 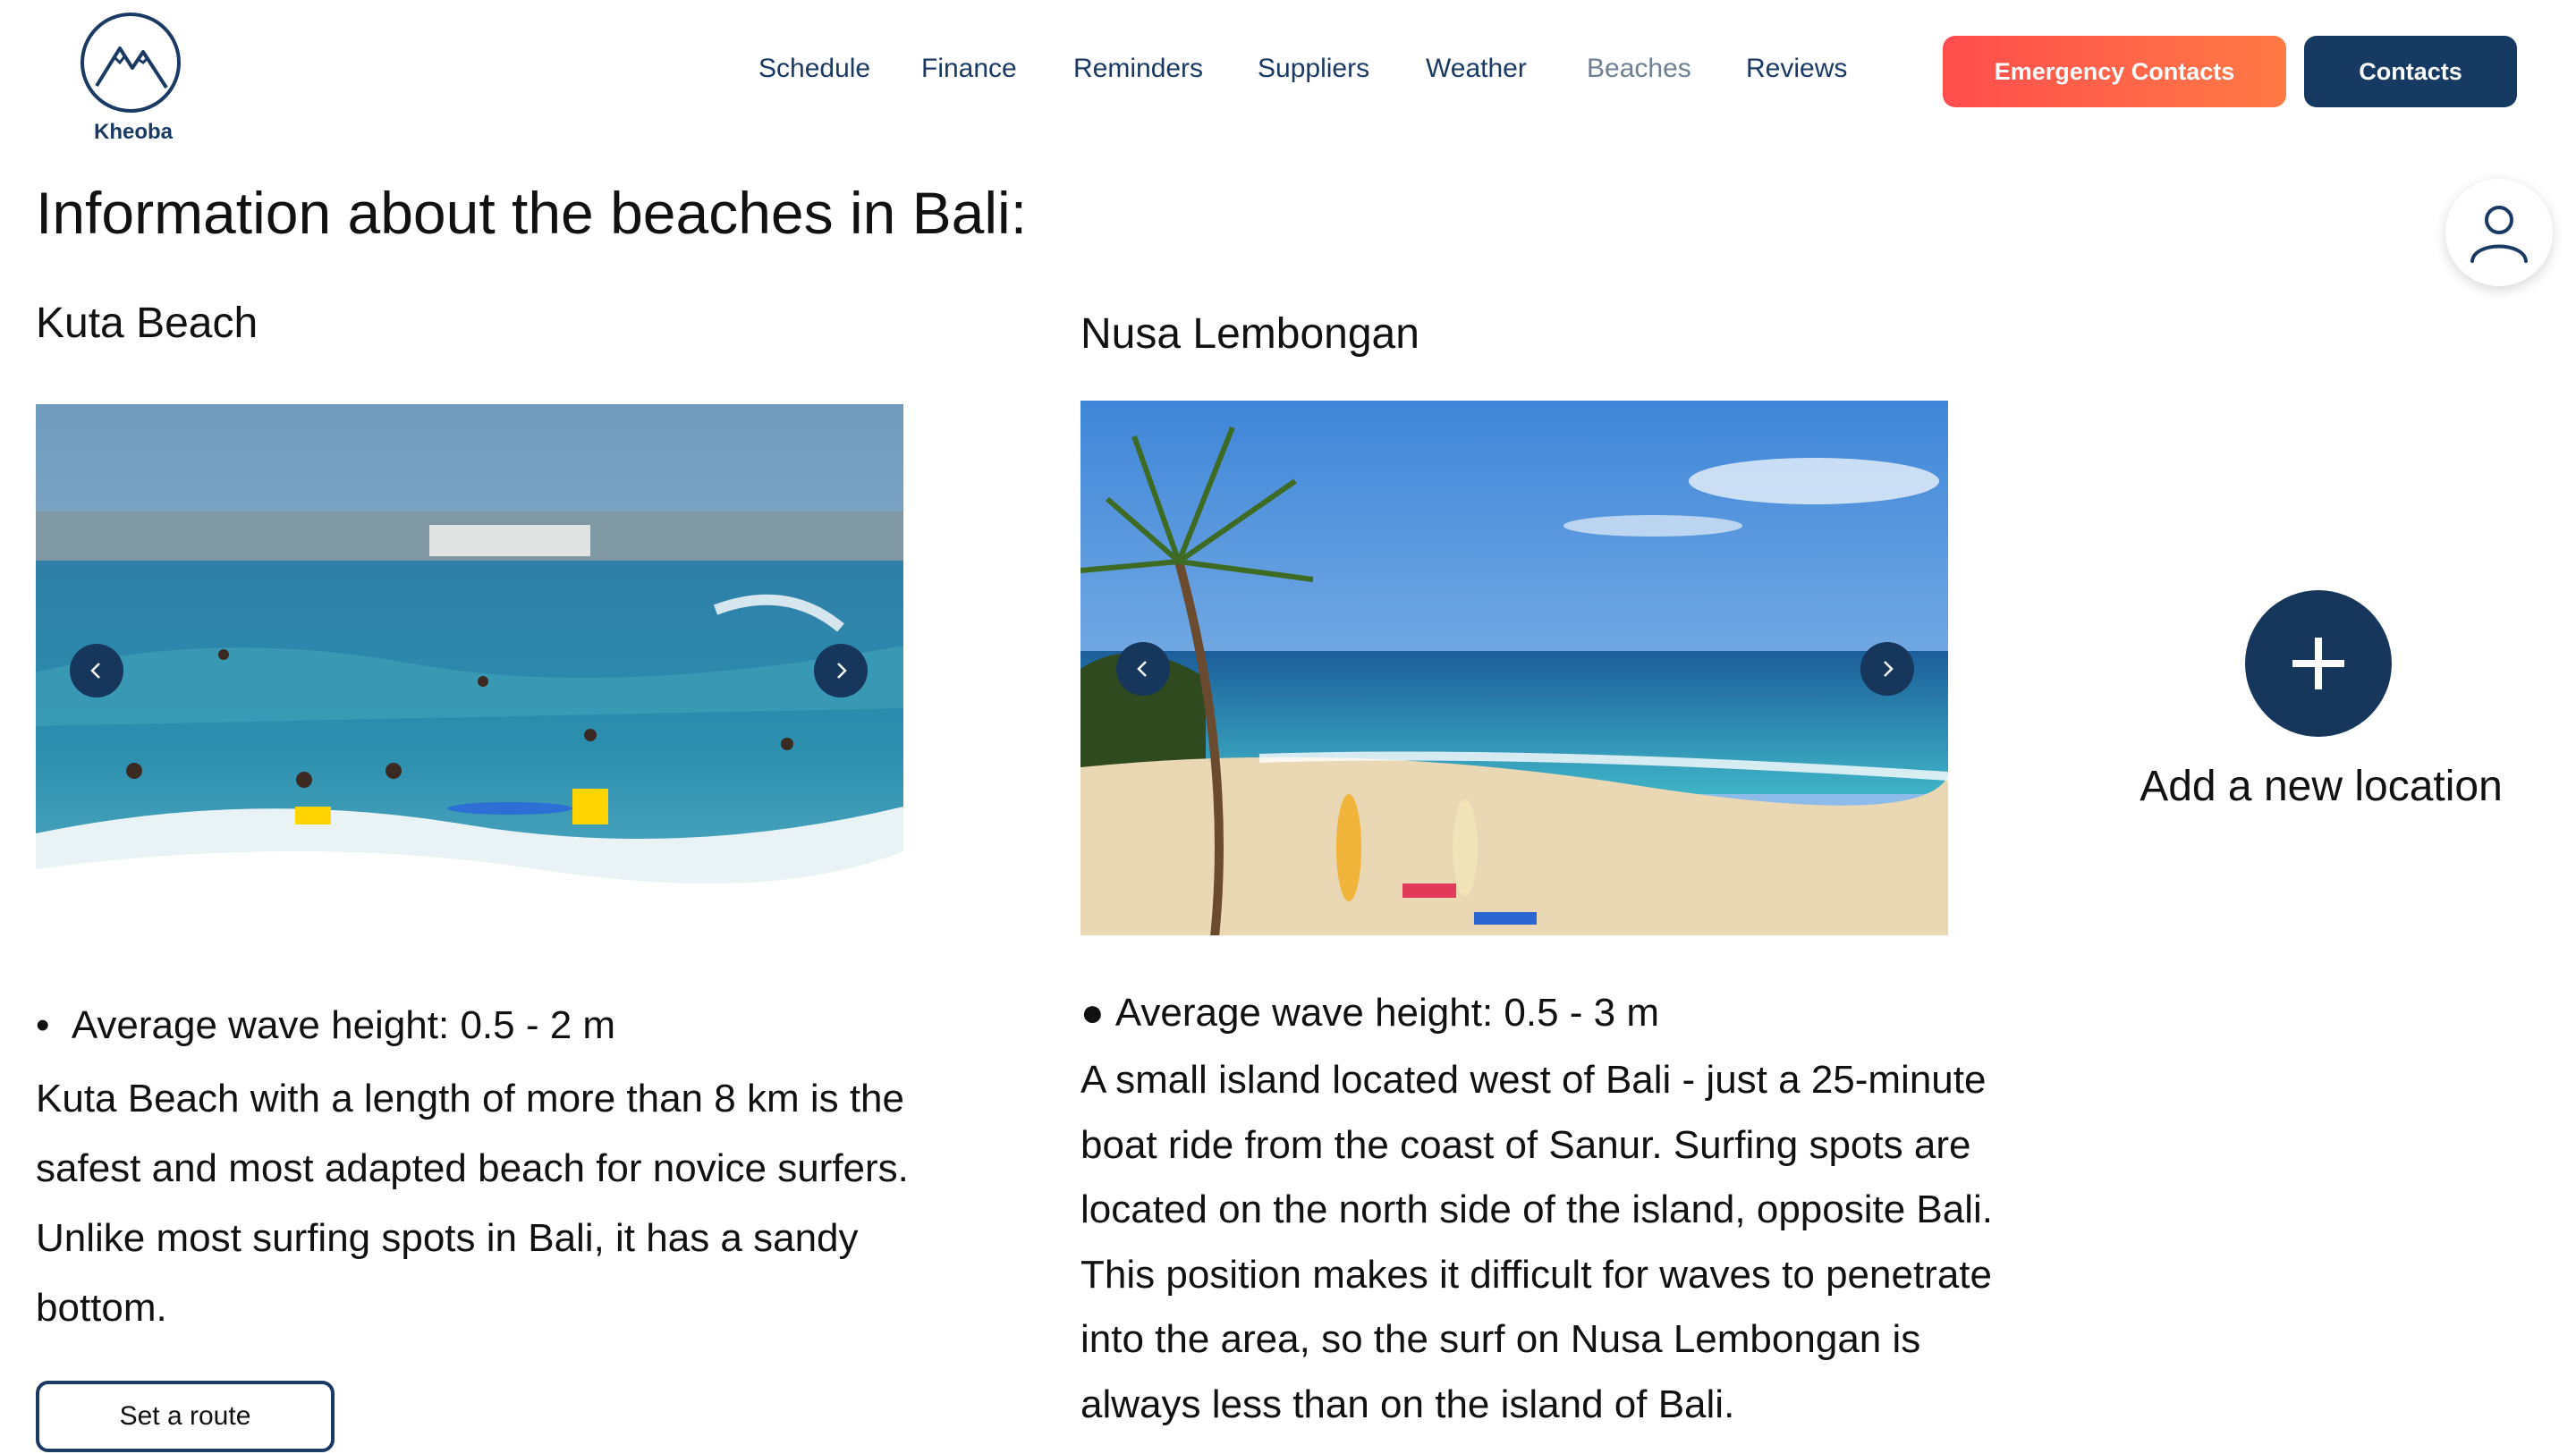 I want to click on nav-schedule: Schedule, so click(x=814, y=69).